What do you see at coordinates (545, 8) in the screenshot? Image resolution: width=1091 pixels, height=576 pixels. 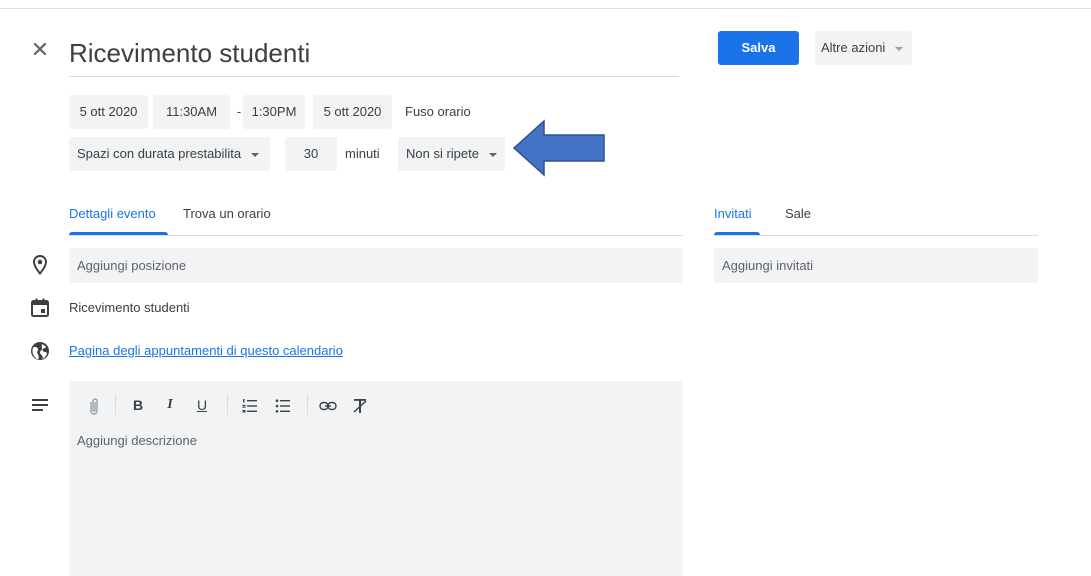 I see `top-divider` at bounding box center [545, 8].